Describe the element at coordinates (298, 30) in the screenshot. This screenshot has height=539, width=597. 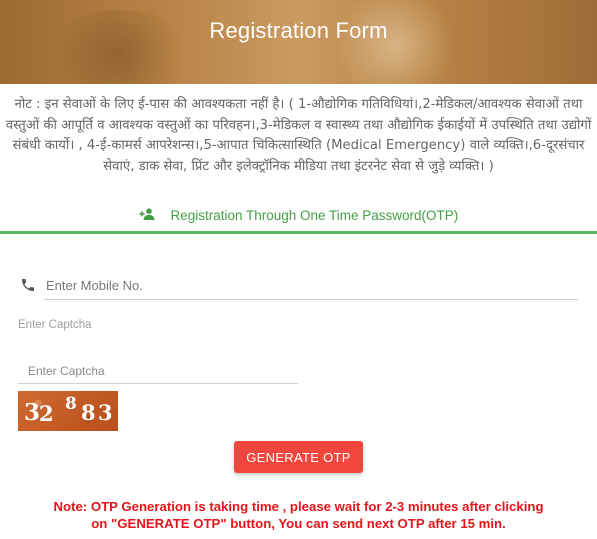
I see `page-title: Registration Form` at that location.